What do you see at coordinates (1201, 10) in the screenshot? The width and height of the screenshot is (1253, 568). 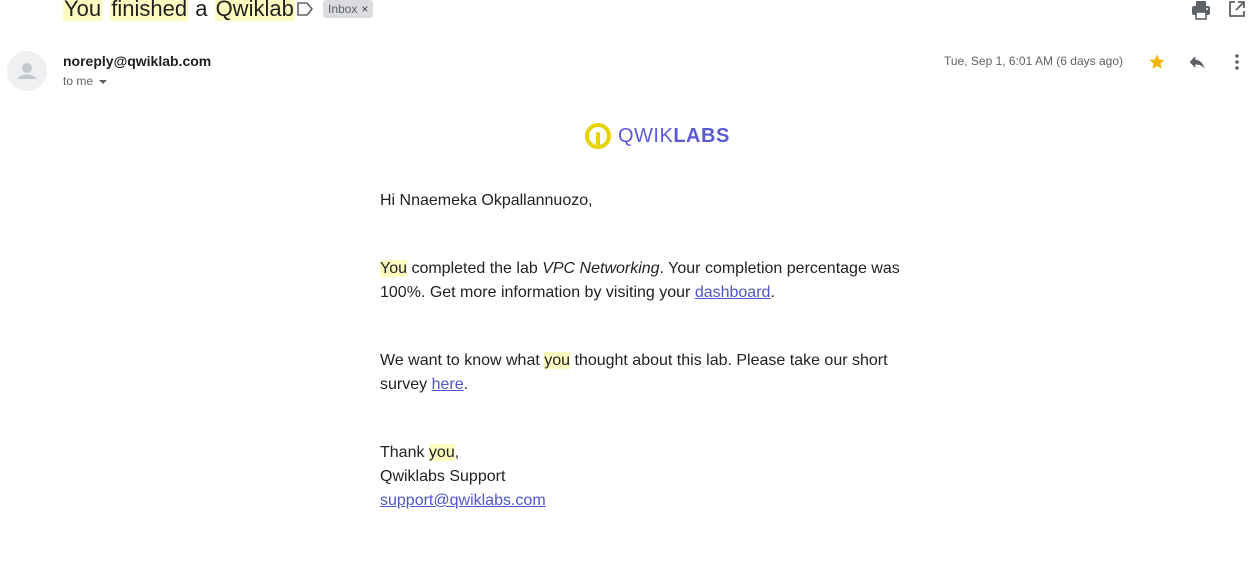 I see `print-icon` at bounding box center [1201, 10].